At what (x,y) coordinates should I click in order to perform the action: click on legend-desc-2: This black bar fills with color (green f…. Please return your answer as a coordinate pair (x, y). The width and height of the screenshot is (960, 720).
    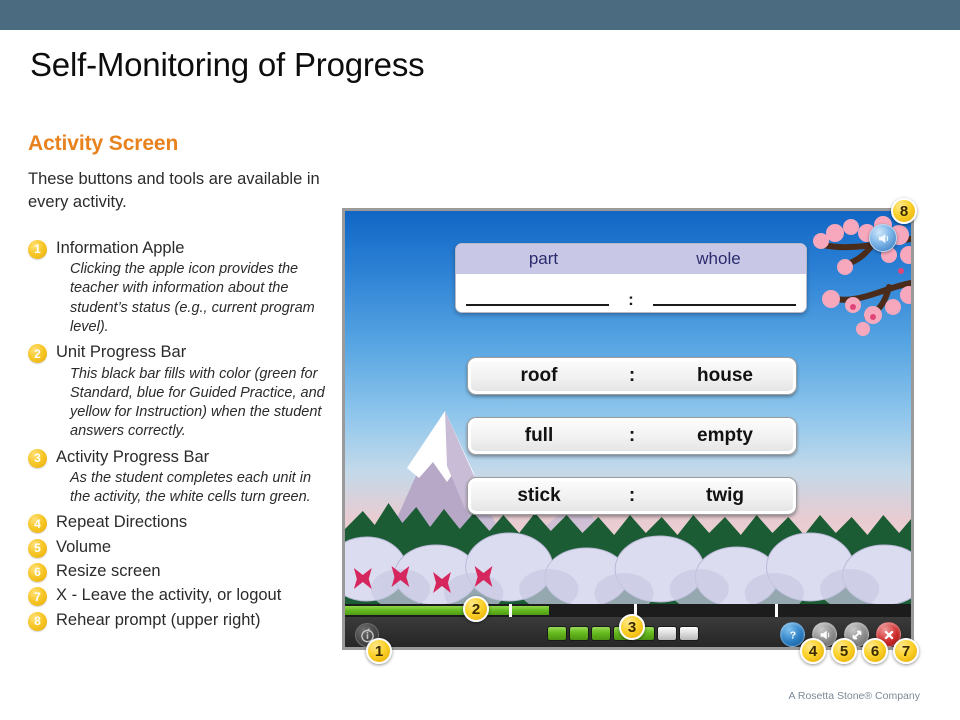
    Looking at the image, I should click on (197, 402).